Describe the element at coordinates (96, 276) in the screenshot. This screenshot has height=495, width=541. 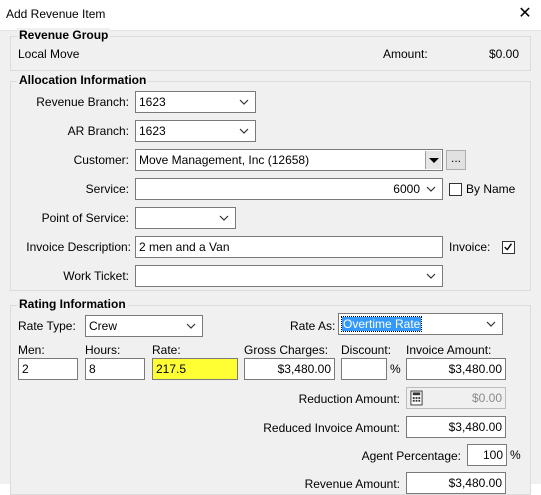
I see `work-ticket-label: Work Ticket:` at that location.